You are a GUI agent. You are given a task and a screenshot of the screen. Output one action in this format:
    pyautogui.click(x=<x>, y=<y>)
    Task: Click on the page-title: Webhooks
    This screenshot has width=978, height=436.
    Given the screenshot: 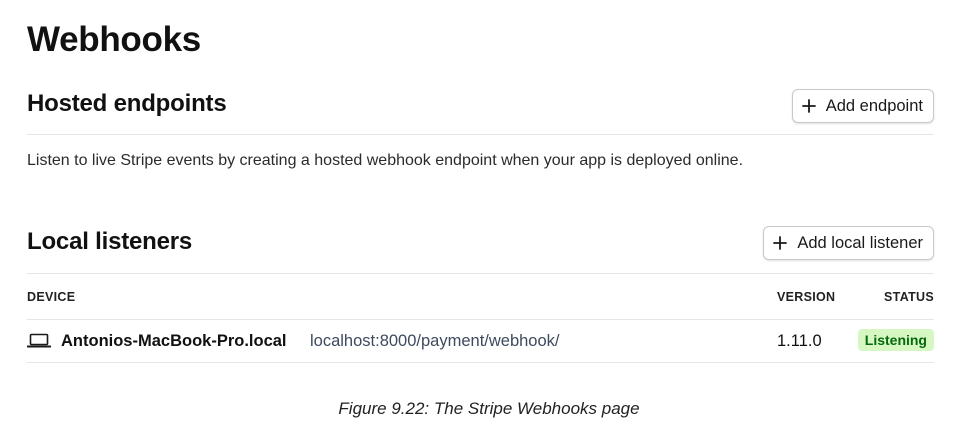 What is the action you would take?
    pyautogui.click(x=114, y=39)
    